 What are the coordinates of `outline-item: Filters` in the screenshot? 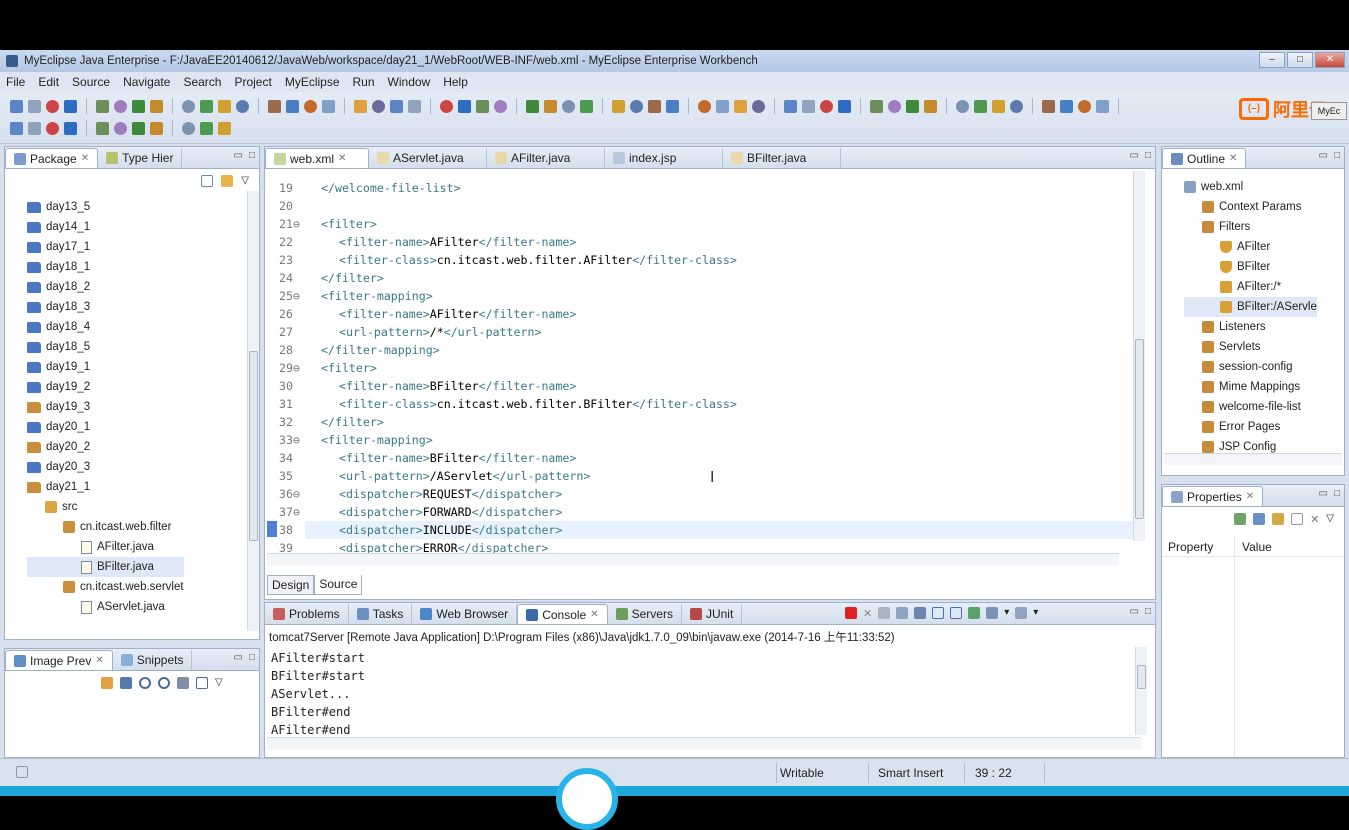 It's located at (1250, 227).